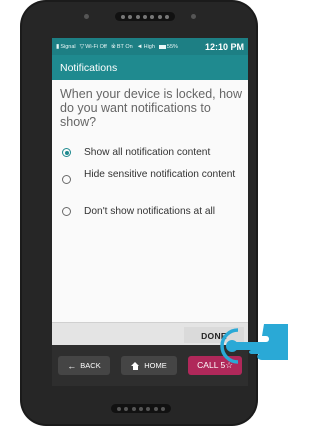  I want to click on page-title: Notifications, so click(89, 67).